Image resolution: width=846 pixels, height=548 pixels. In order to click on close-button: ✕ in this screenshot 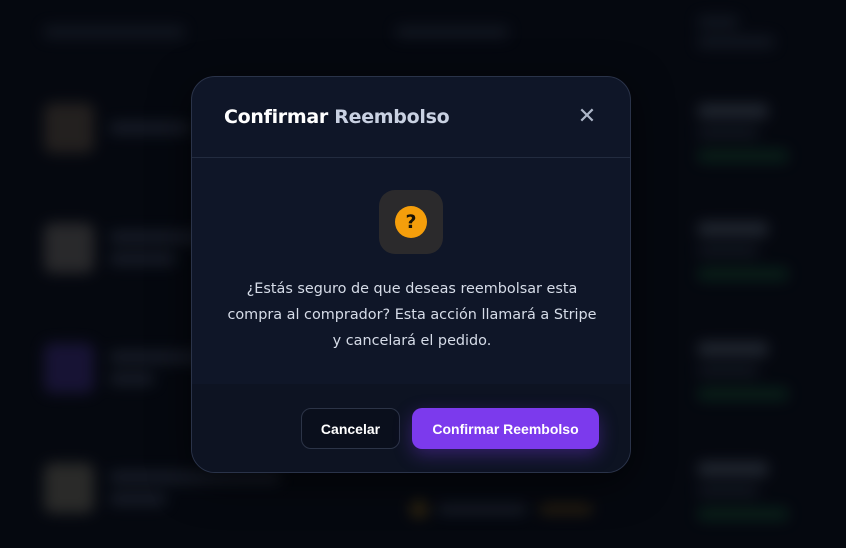, I will do `click(587, 117)`.